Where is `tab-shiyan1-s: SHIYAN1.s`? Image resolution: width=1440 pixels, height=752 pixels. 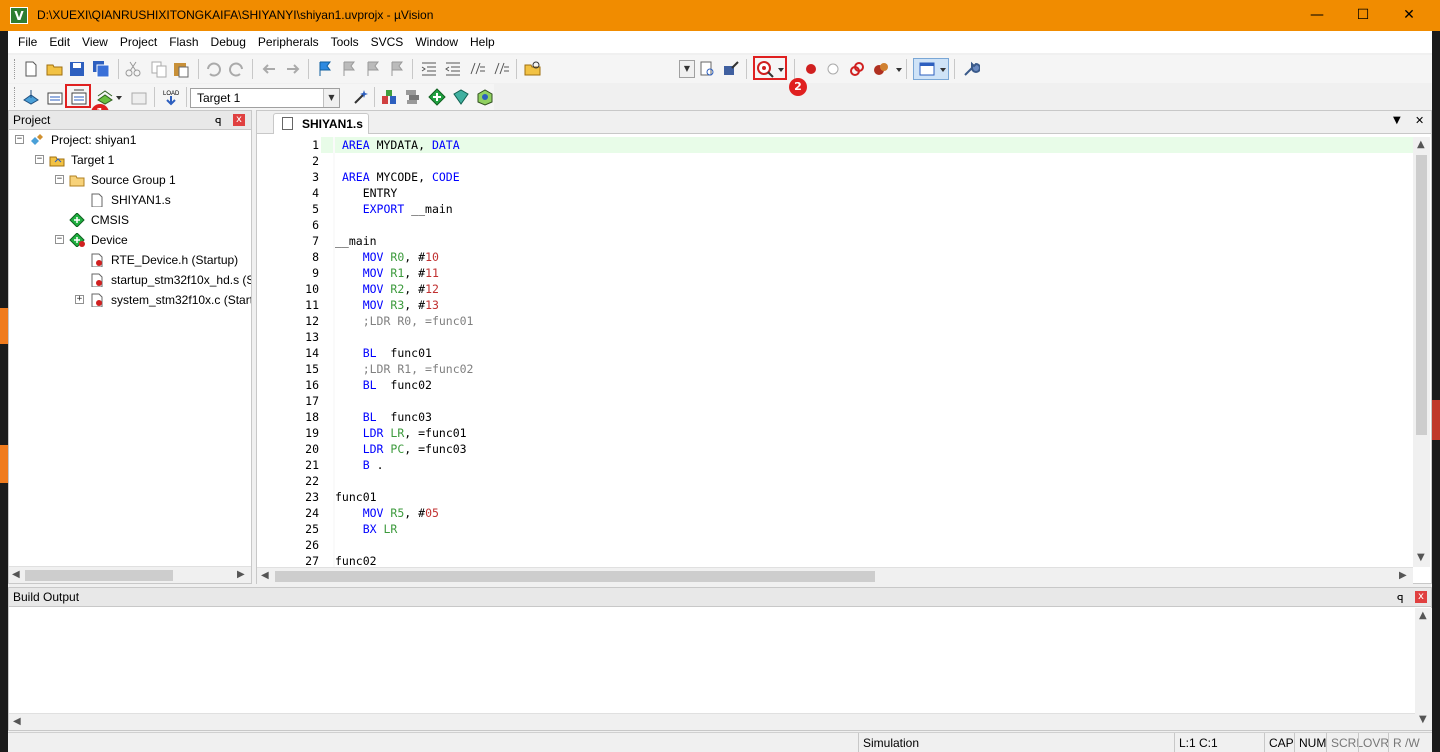 tab-shiyan1-s: SHIYAN1.s is located at coordinates (321, 123).